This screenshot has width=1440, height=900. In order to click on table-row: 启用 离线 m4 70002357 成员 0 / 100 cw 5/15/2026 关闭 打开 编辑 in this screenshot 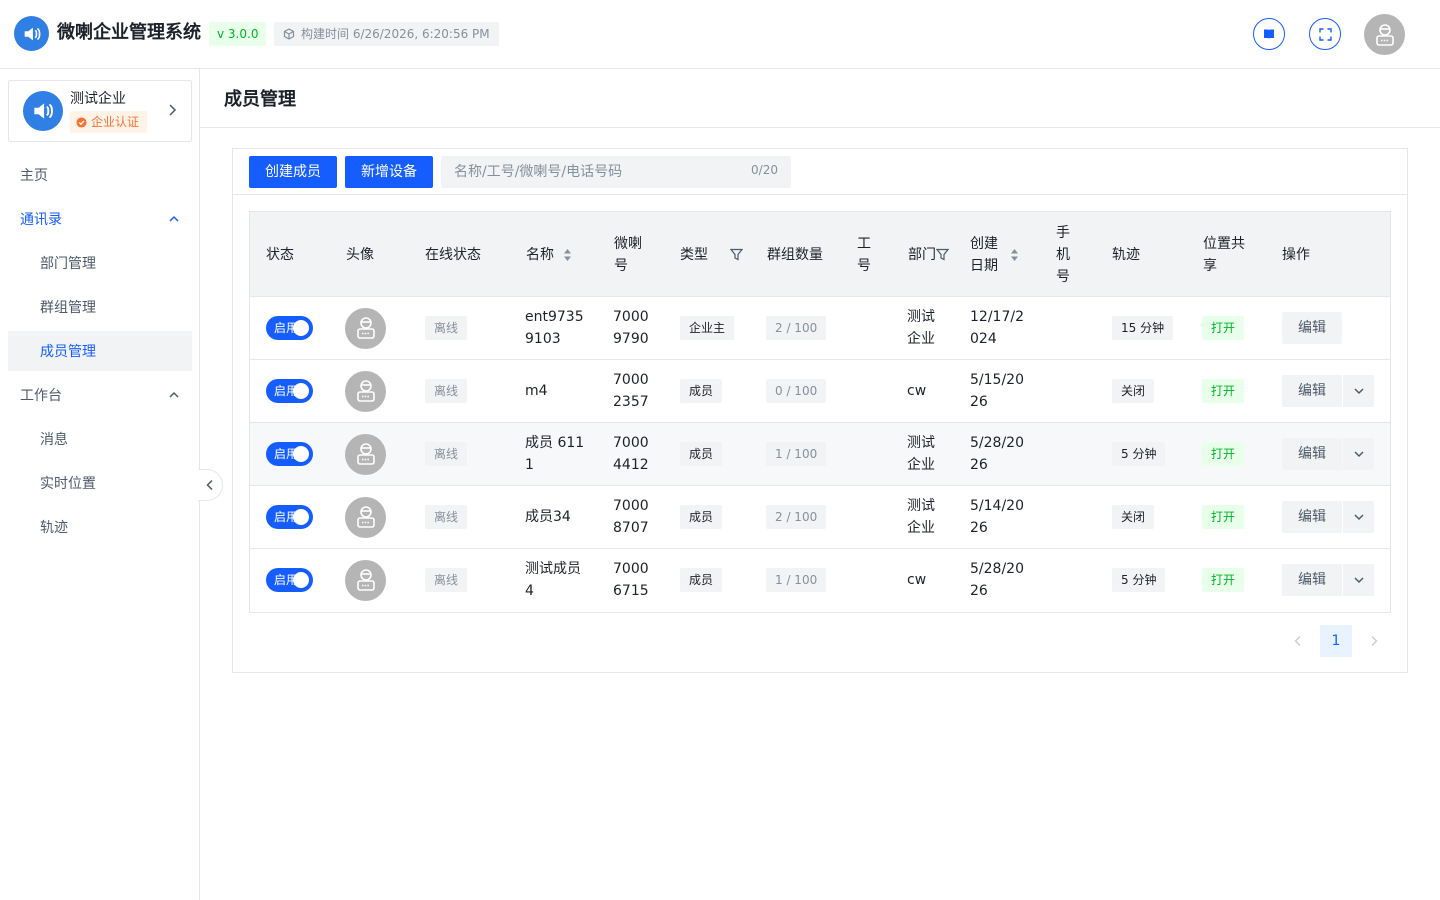, I will do `click(820, 391)`.